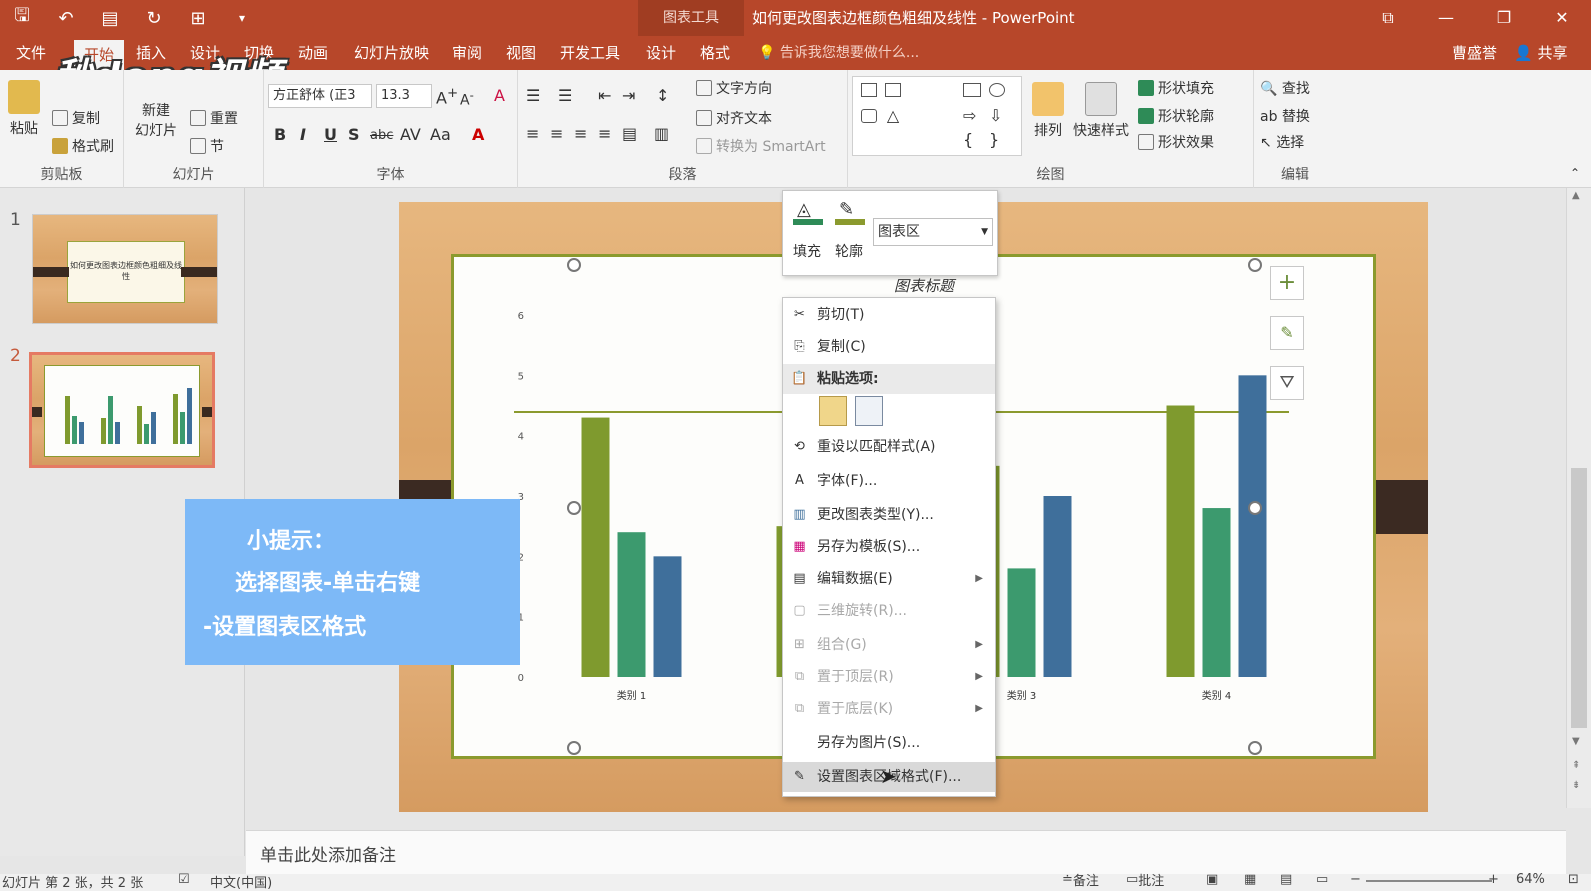 This screenshot has height=891, width=1591. Describe the element at coordinates (761, 146) in the screenshot. I see `smartart-button: 转换为 SmartArt` at that location.